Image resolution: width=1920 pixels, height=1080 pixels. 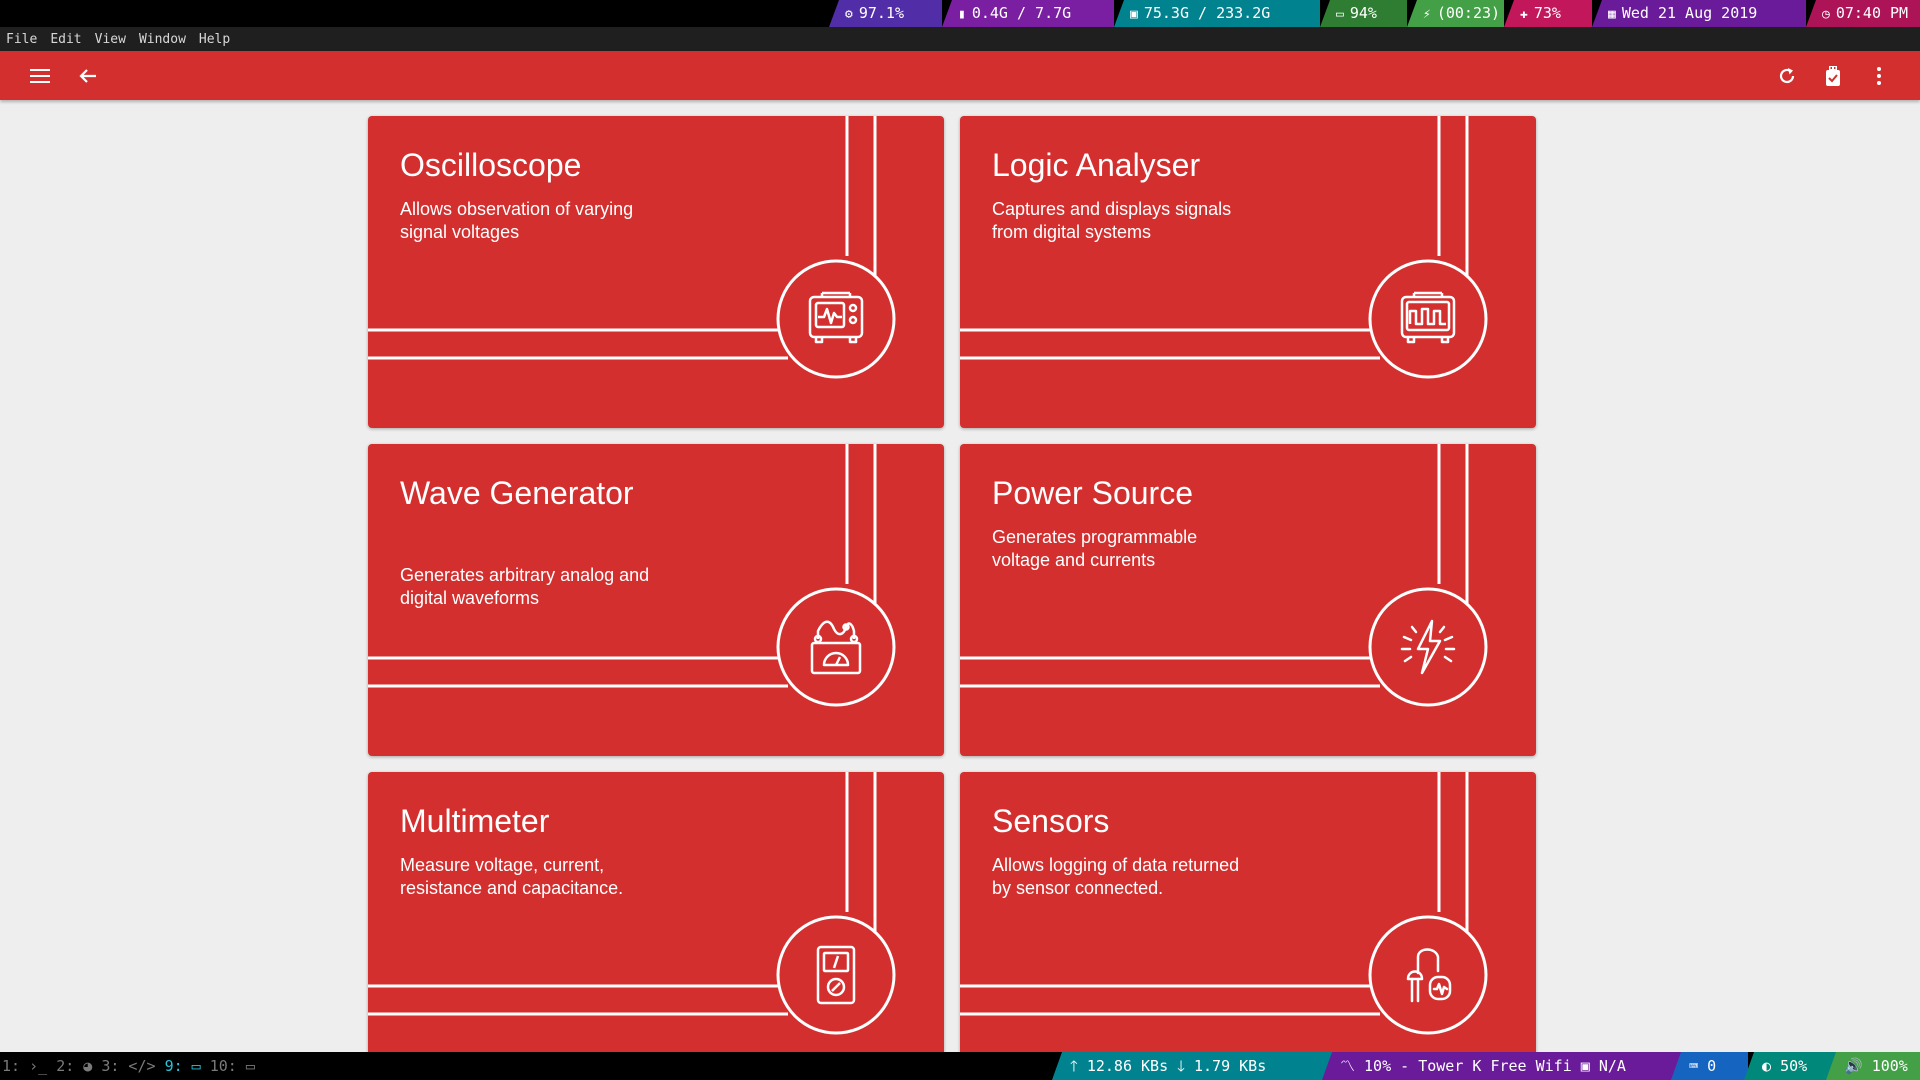 What do you see at coordinates (1197, 1066) in the screenshot?
I see `network-speed-status: 🡑 12.86 KBs 🡓 1.79 KBs` at bounding box center [1197, 1066].